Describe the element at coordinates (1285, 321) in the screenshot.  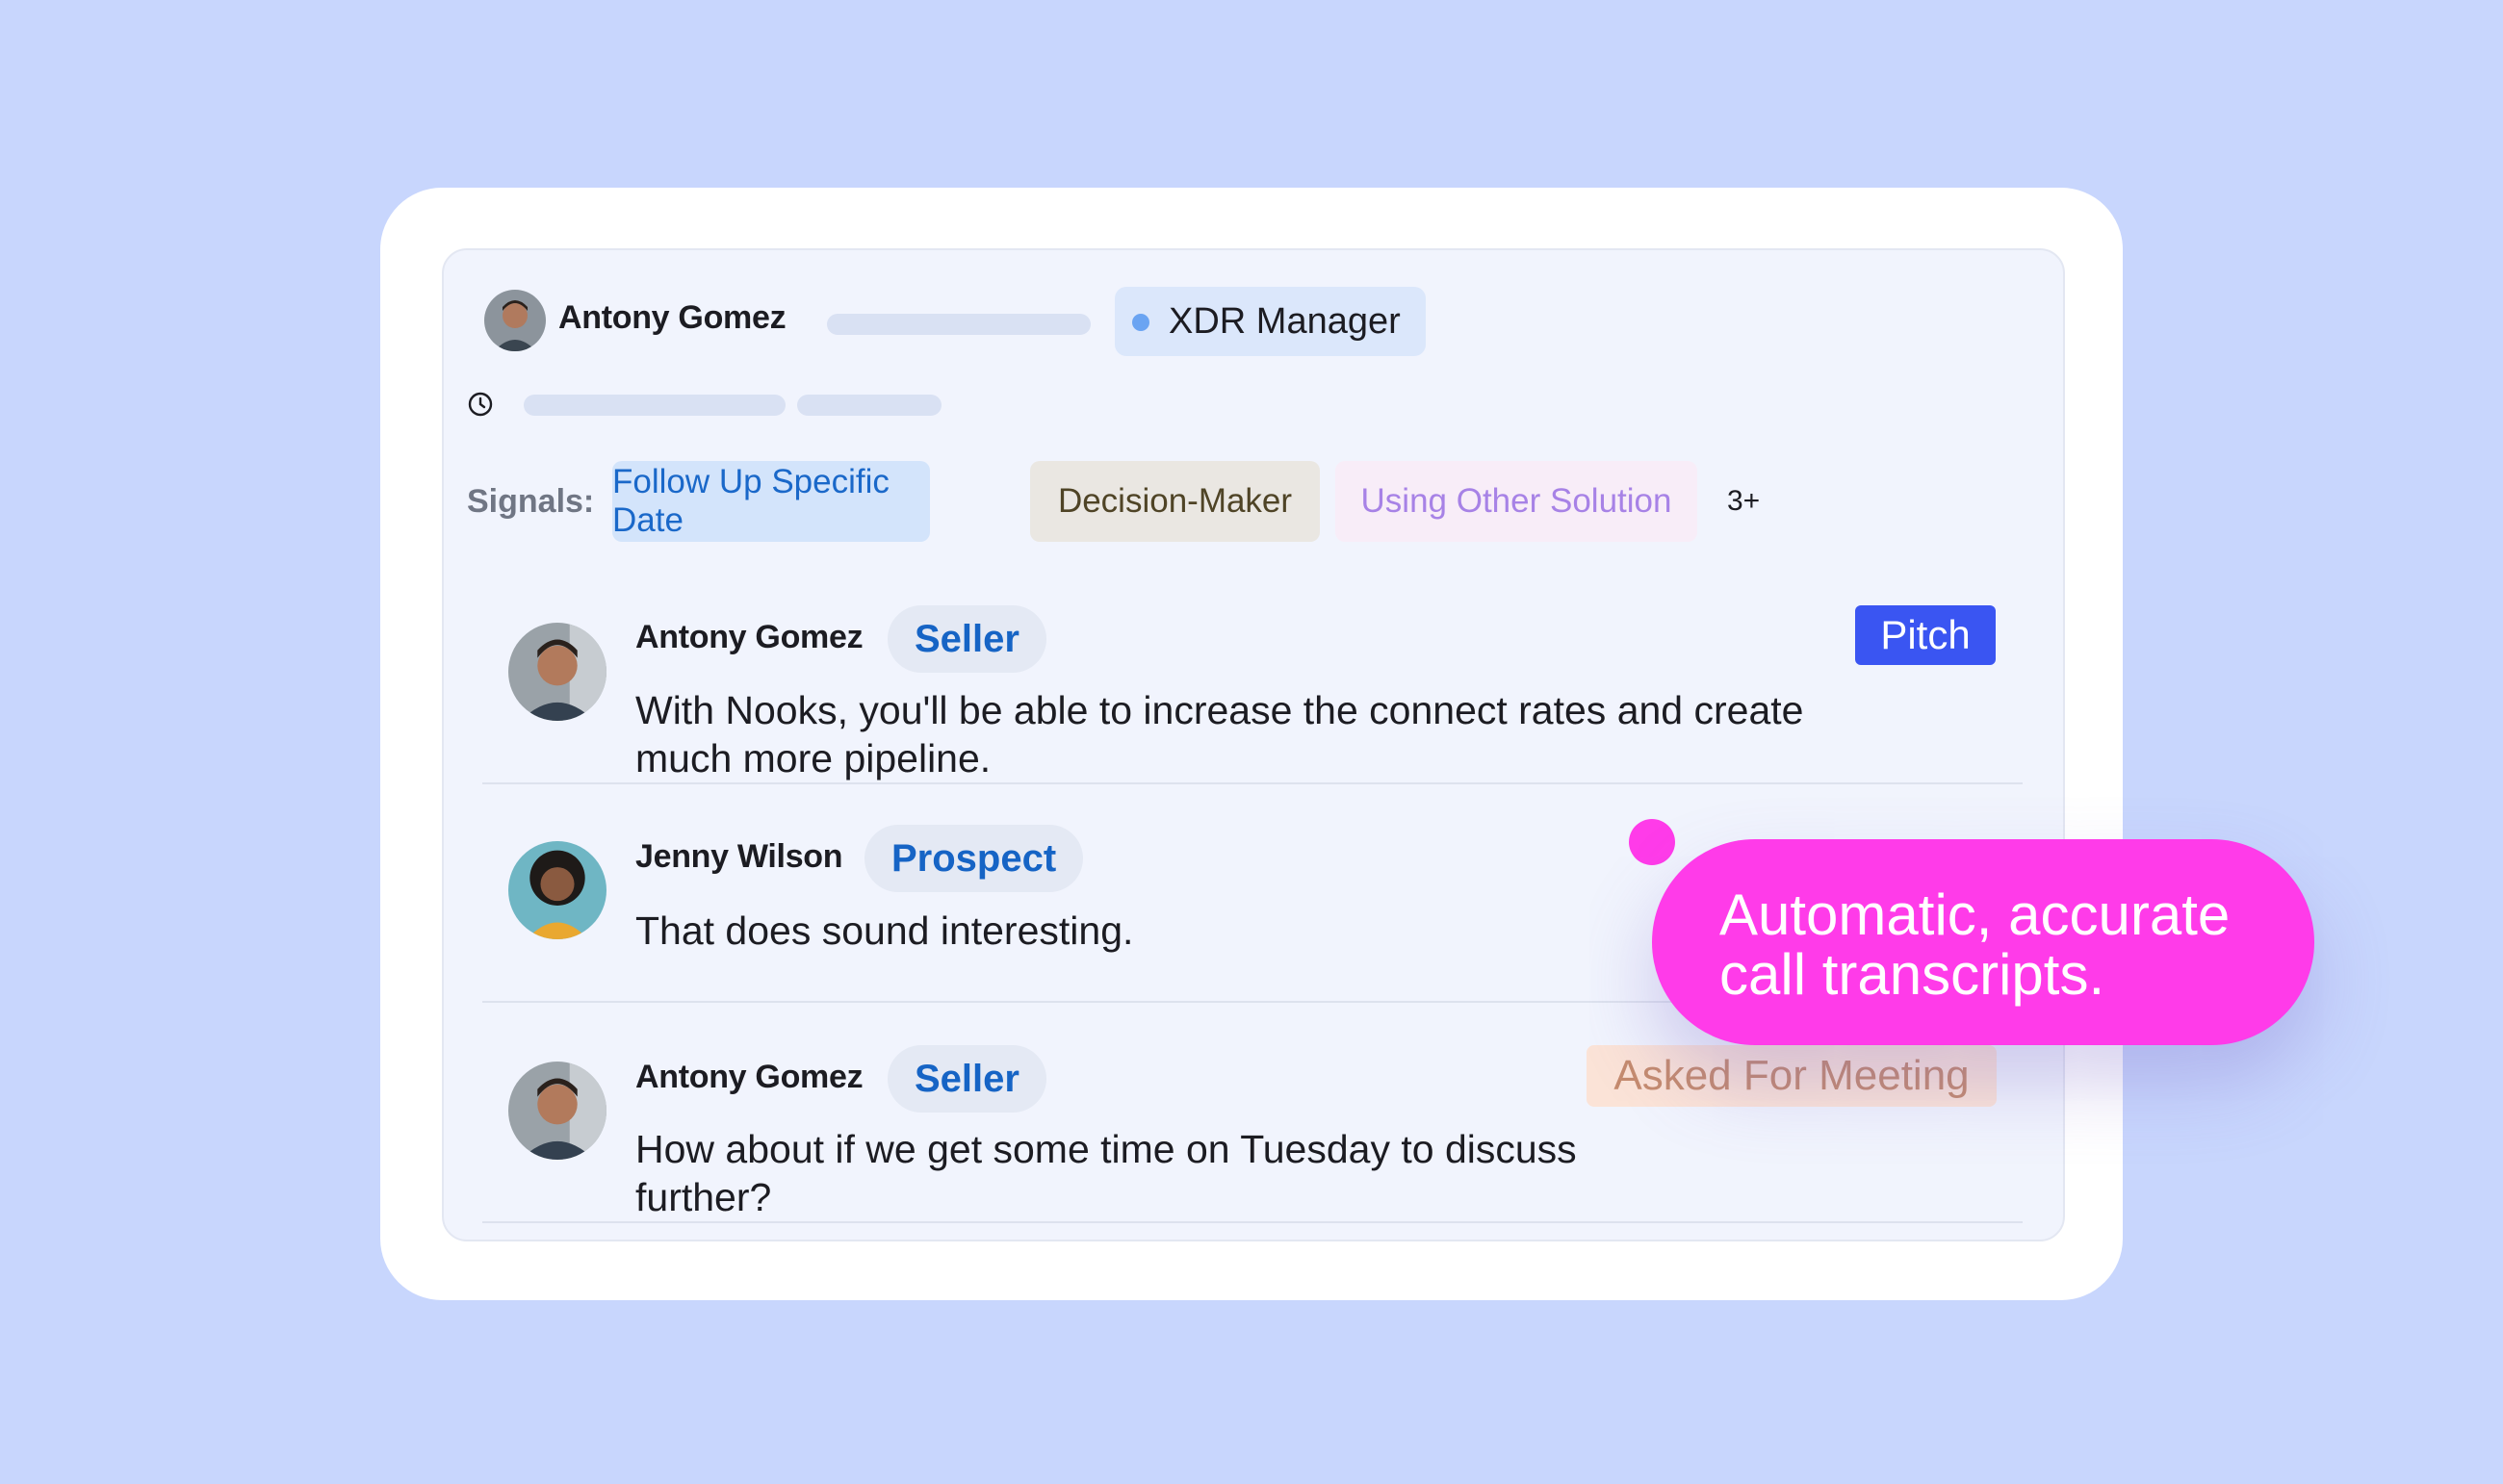
I see `role-chip-label: XDR Manager` at that location.